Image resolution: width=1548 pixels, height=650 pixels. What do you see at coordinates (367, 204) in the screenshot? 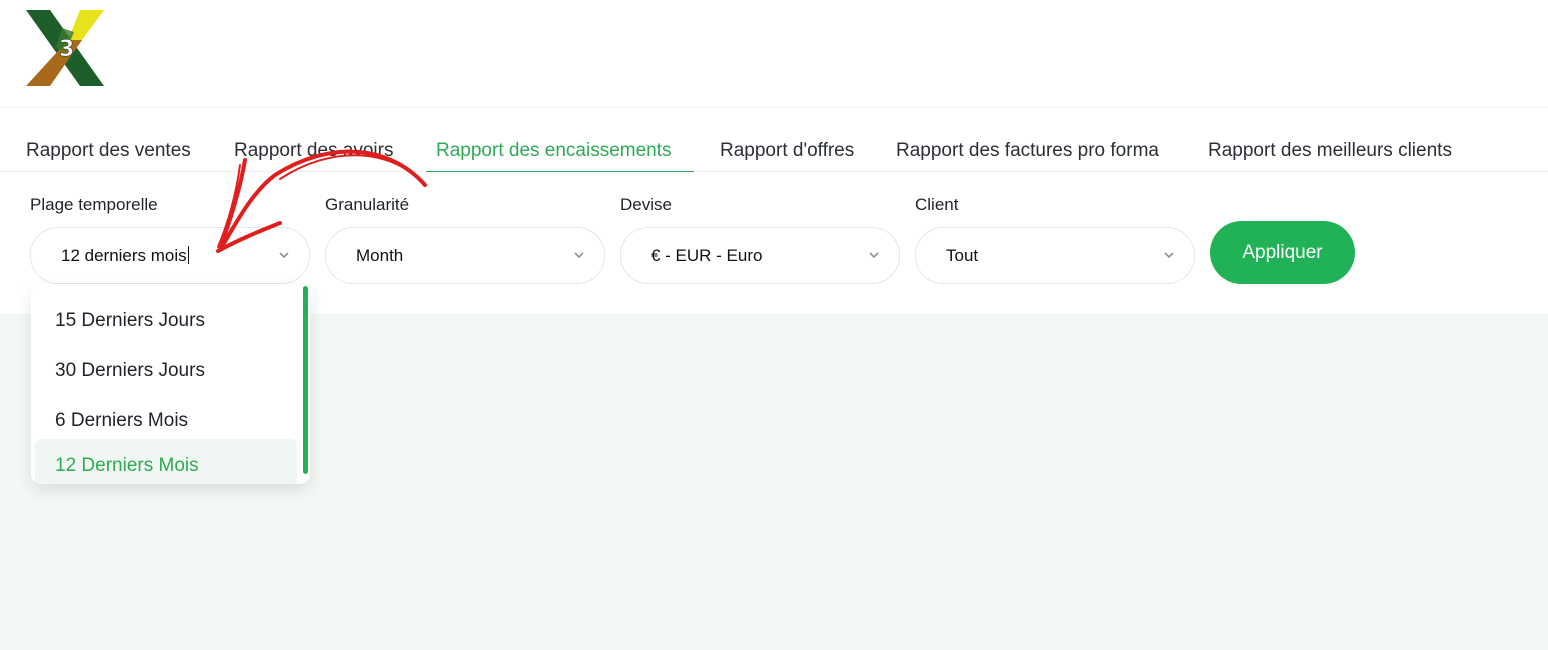
I see `granularity-label: Granularité` at bounding box center [367, 204].